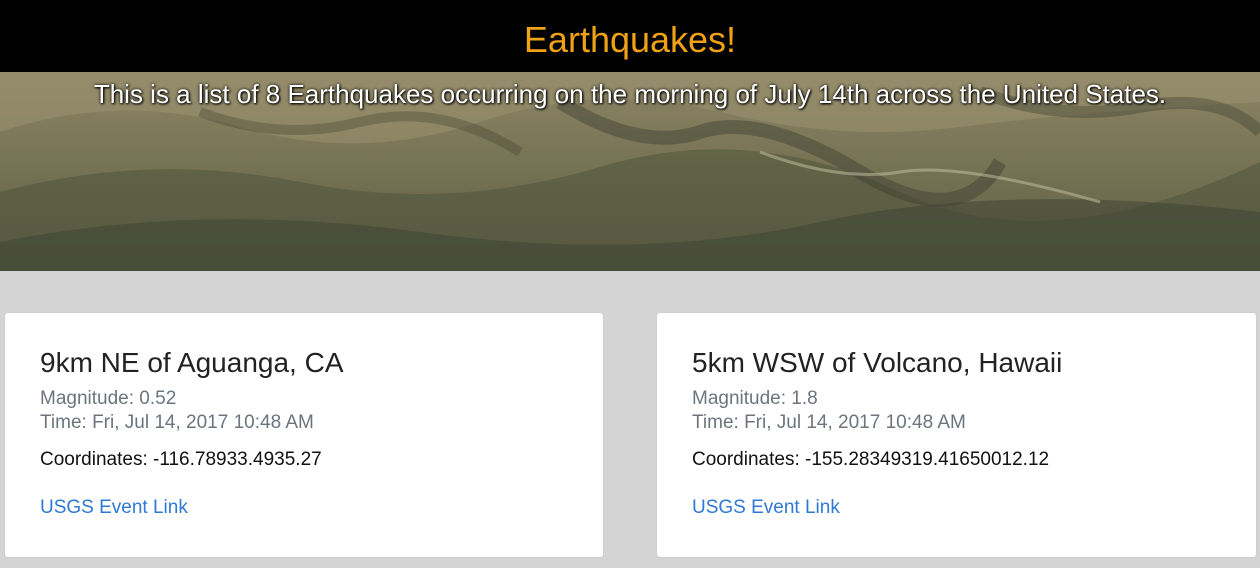  What do you see at coordinates (192, 362) in the screenshot?
I see `earthquake-location: 9km NE of Aguanga, CA` at bounding box center [192, 362].